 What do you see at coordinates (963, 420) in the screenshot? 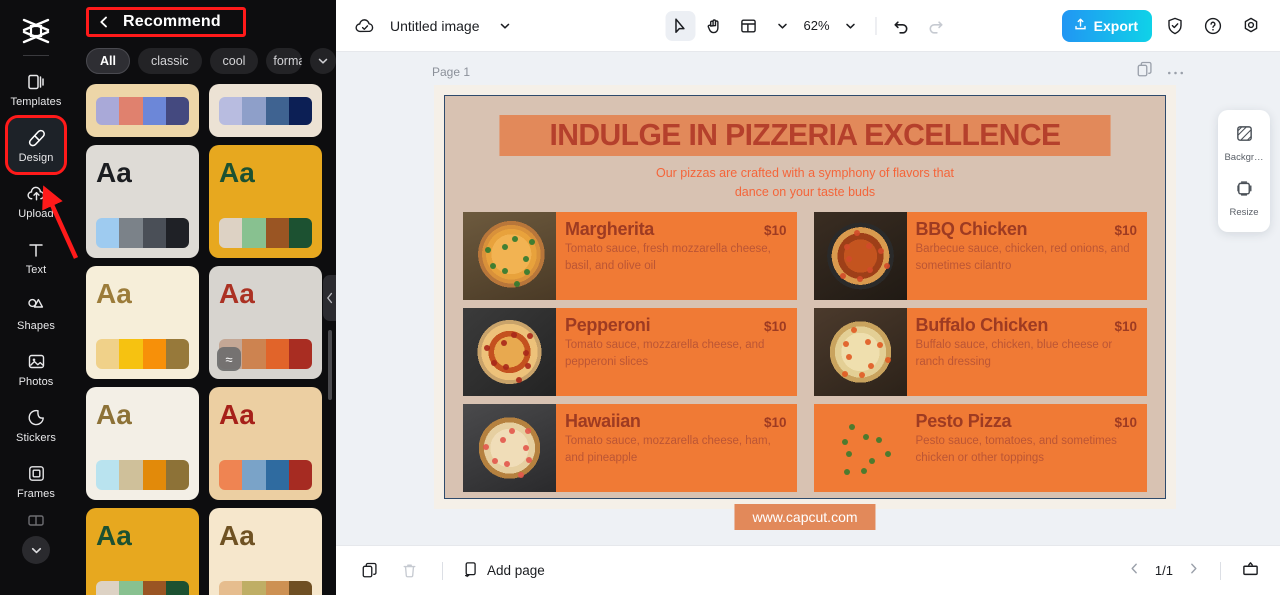
I see `menu-item-name: Pesto Pizza` at bounding box center [963, 420].